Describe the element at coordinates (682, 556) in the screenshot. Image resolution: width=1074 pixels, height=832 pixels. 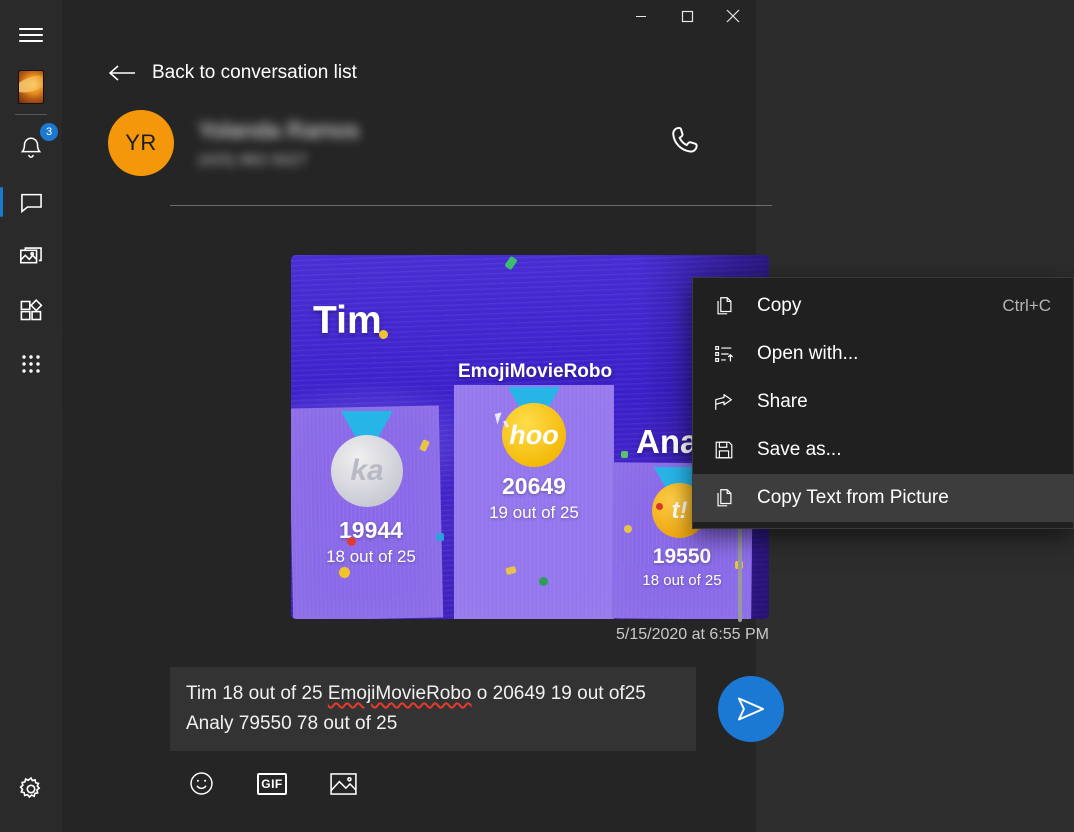
I see `podium-score-value-3: 19550` at that location.